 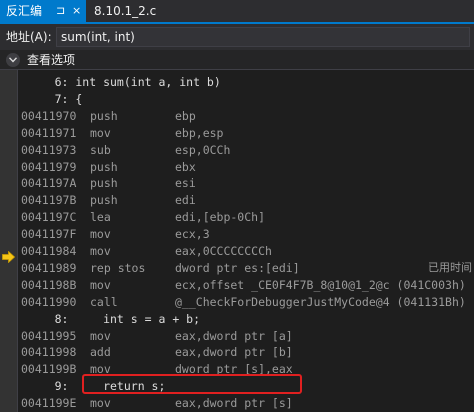 I want to click on instruction-address: 0041199B, so click(x=49, y=369).